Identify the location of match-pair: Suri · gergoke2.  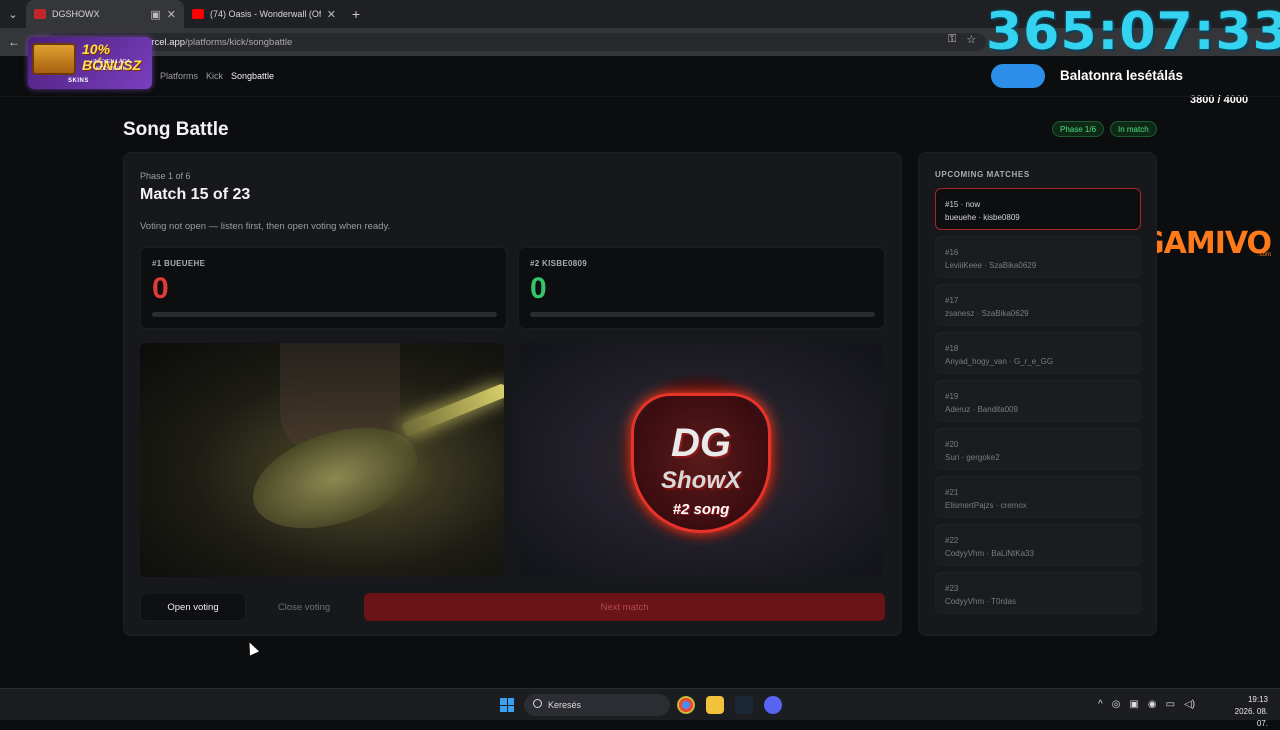
(972, 457).